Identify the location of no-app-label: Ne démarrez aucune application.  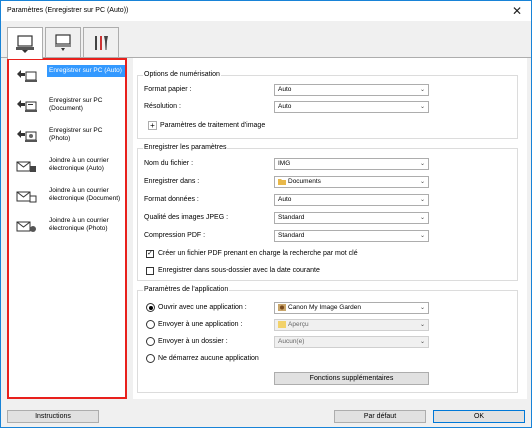
(208, 358).